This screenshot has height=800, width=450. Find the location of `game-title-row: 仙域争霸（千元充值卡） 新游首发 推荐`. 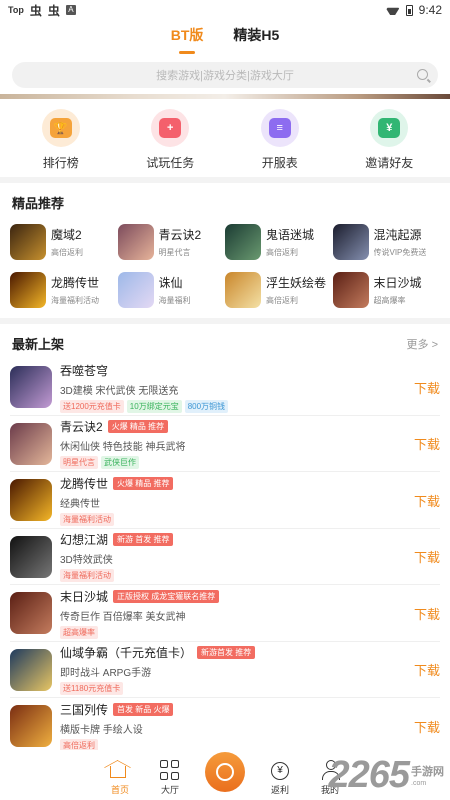

game-title-row: 仙域争霸（千元充值卡） 新游首发 推荐 is located at coordinates (230, 652).